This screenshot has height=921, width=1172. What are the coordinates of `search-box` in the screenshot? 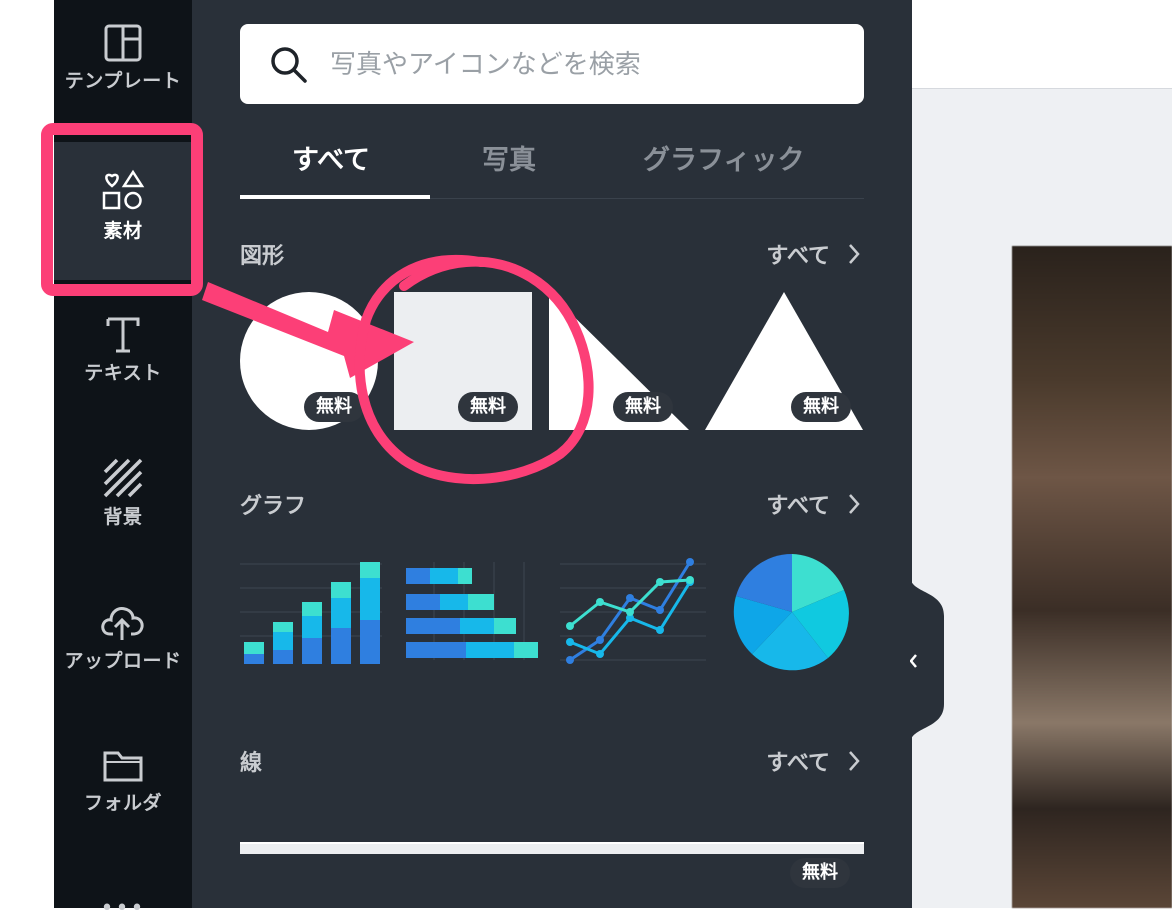 It's located at (552, 64).